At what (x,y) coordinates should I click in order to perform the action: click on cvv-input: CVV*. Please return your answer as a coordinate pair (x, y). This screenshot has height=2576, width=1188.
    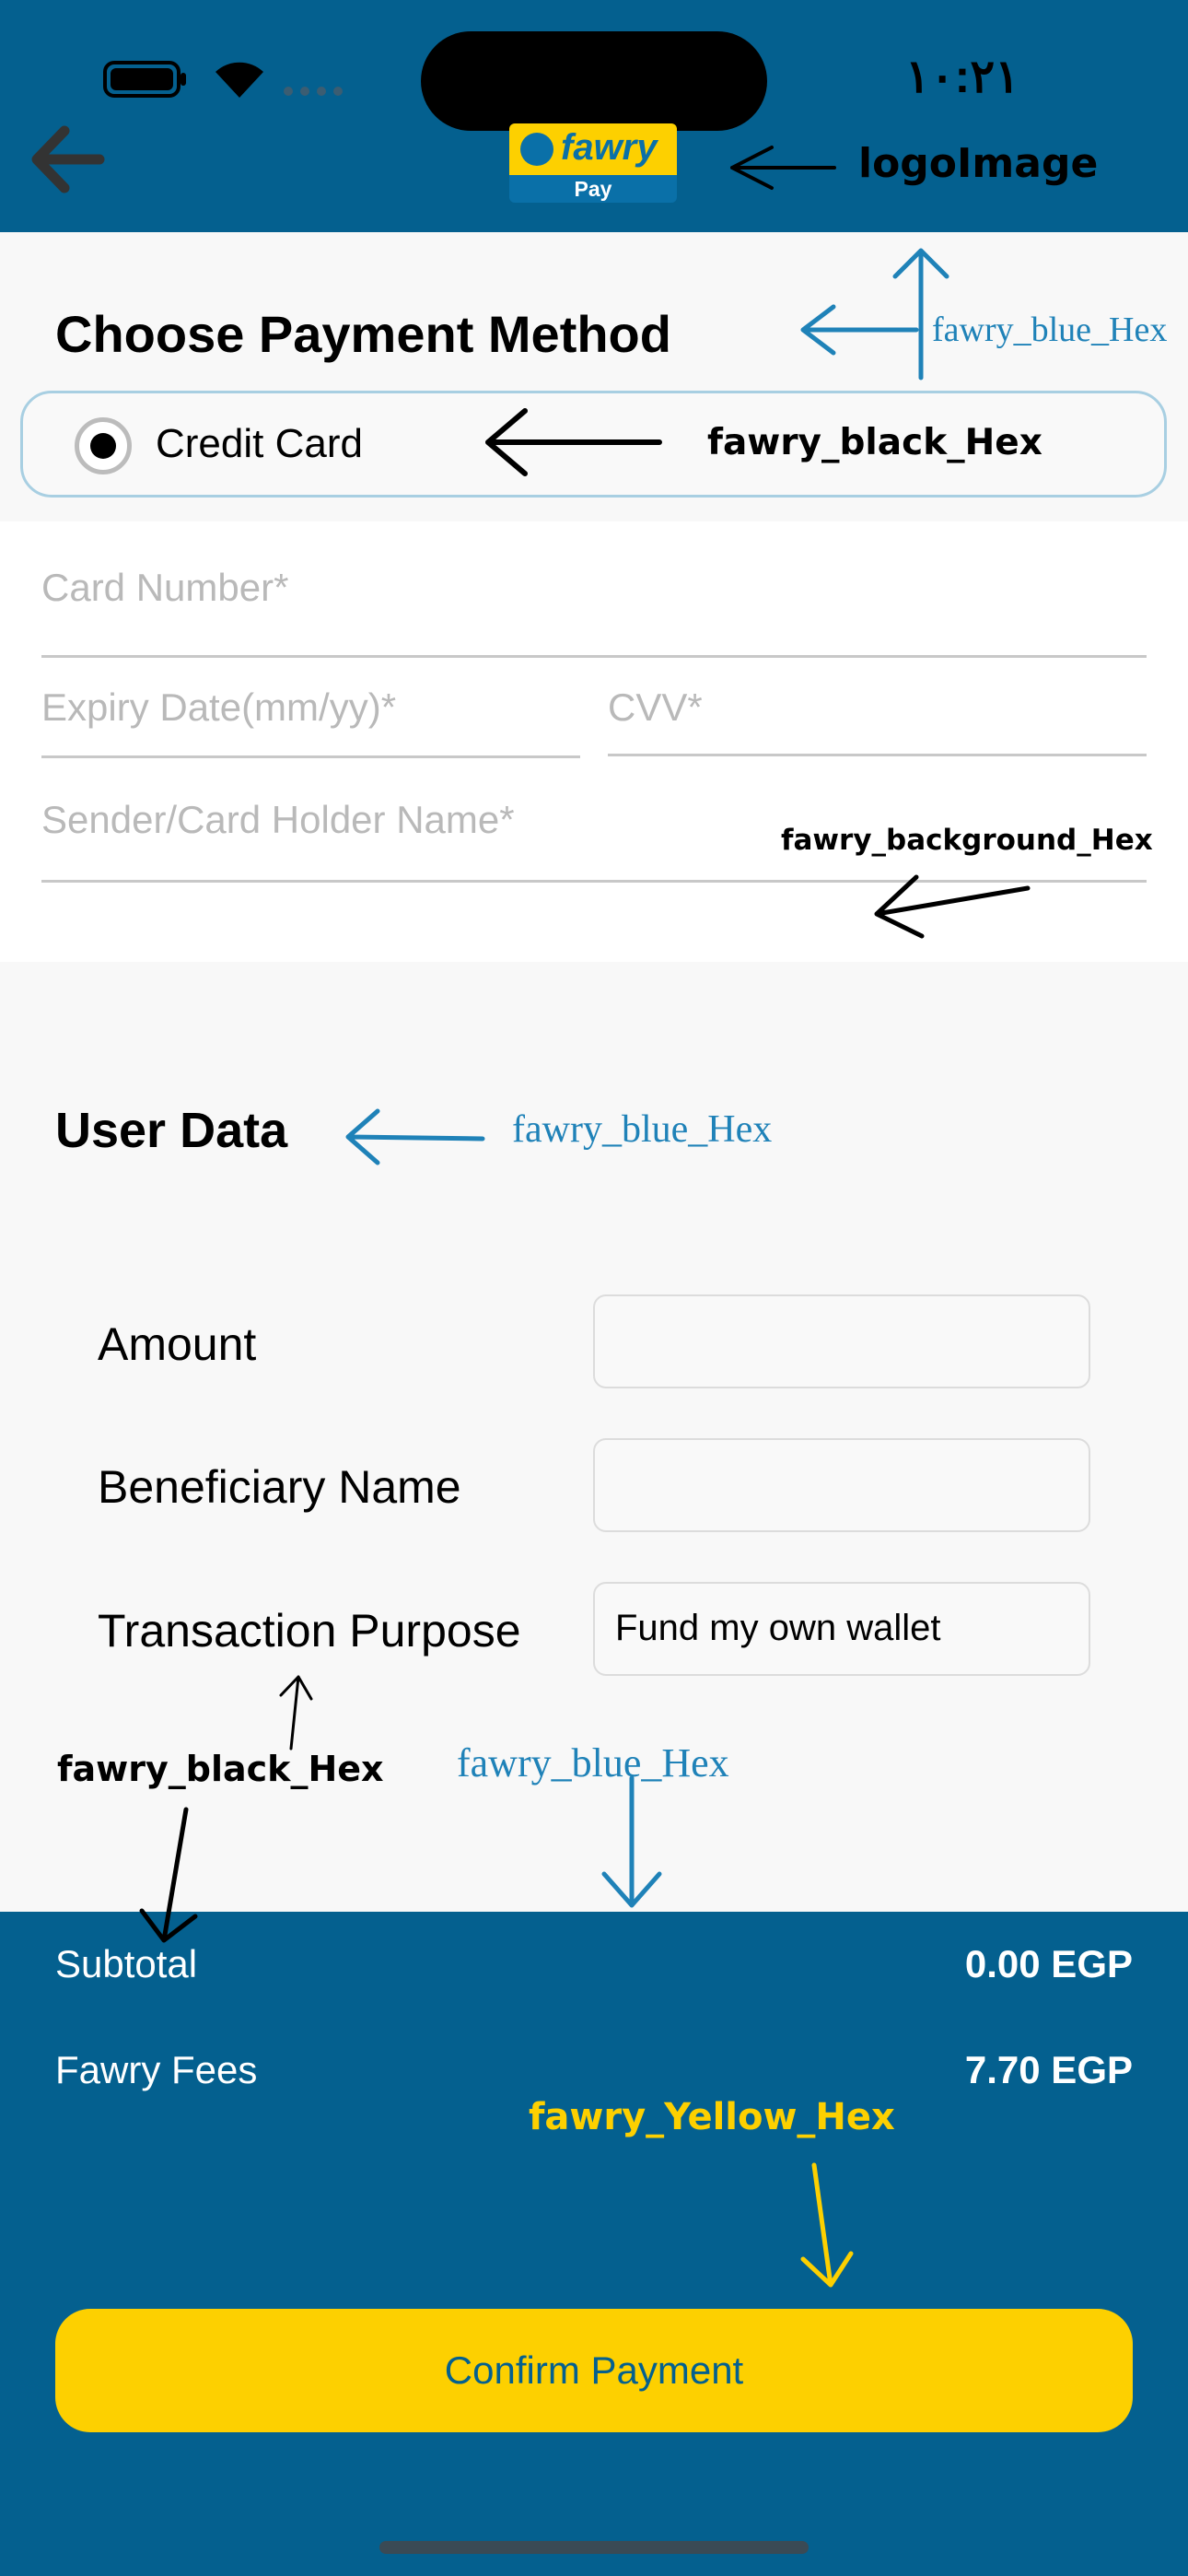
    Looking at the image, I should click on (655, 707).